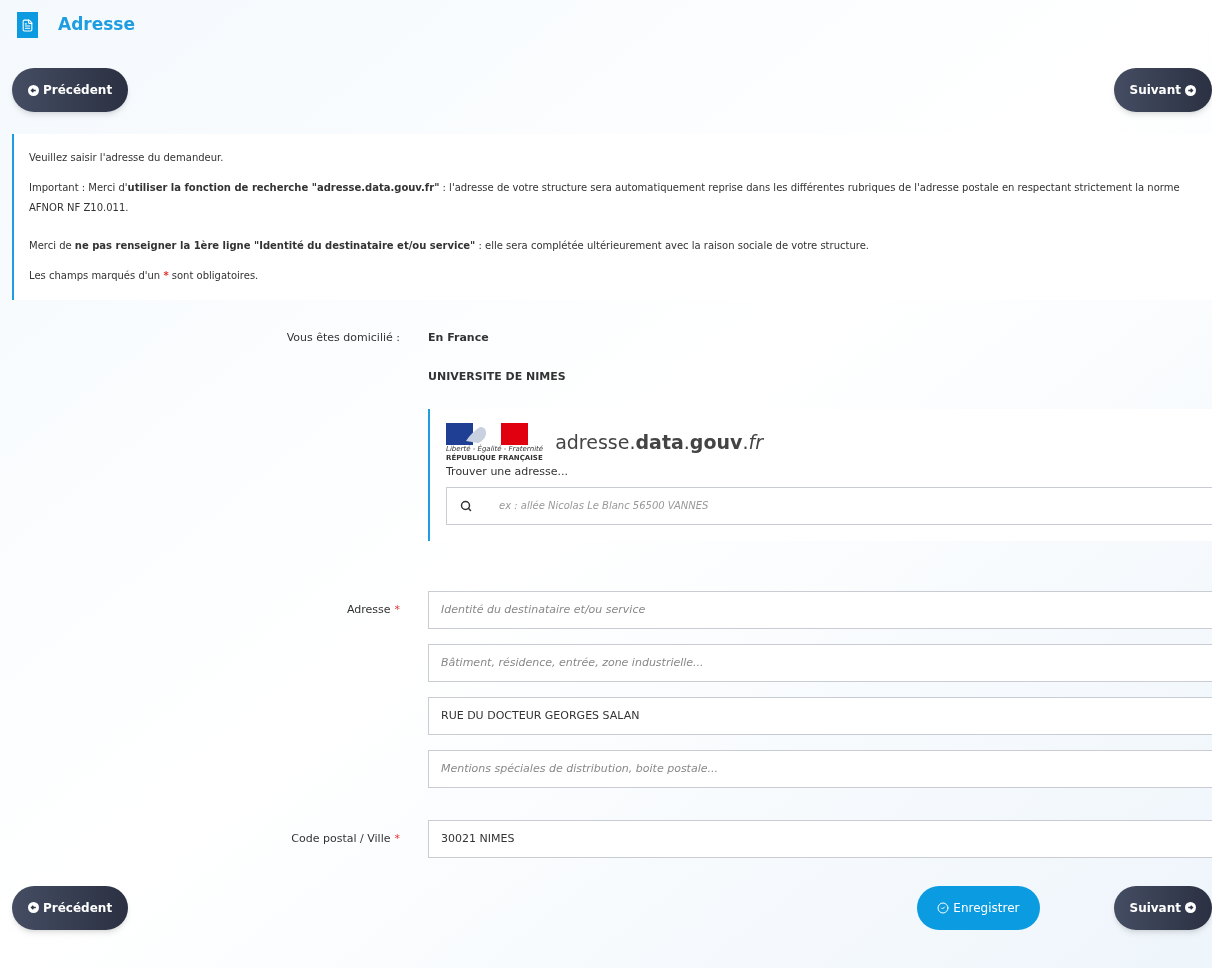 This screenshot has height=968, width=1212. I want to click on field-value: En France, so click(459, 338).